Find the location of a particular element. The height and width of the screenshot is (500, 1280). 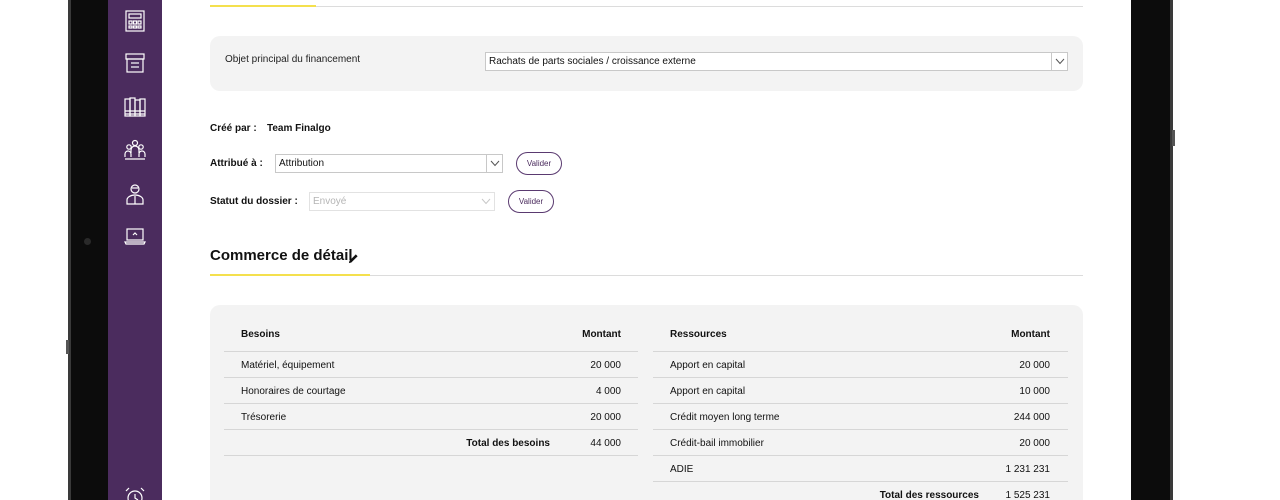

row-label: Trésorerie is located at coordinates (264, 417).